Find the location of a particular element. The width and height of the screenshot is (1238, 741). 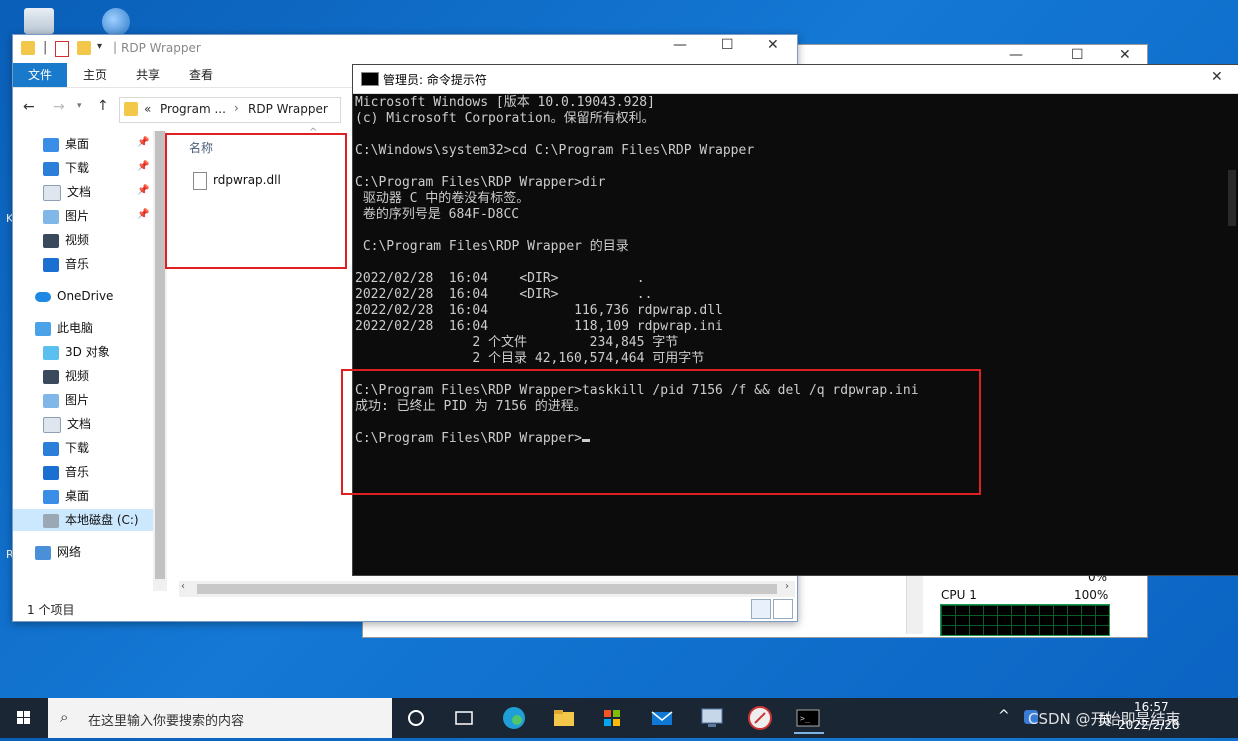

app-compass-icon is located at coordinates (760, 718).